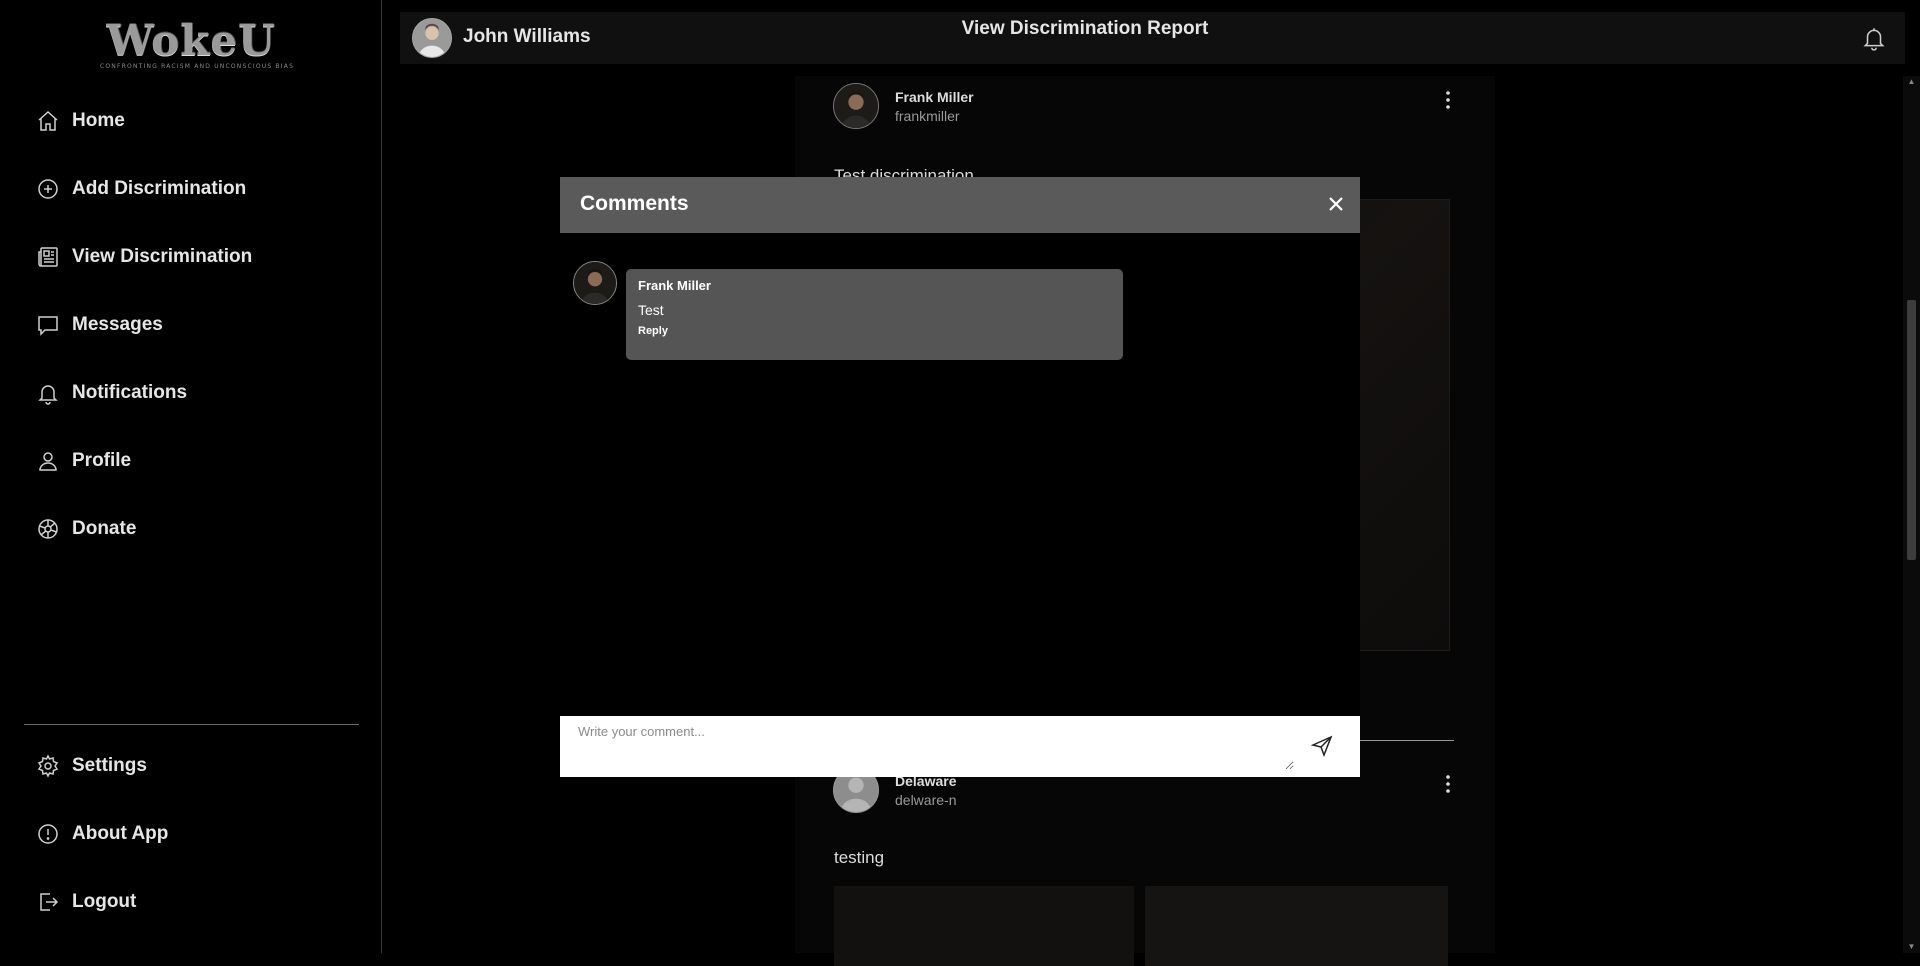 The height and width of the screenshot is (966, 1920). I want to click on top-bar: John Williams View Discrimination Report, so click(1152, 38).